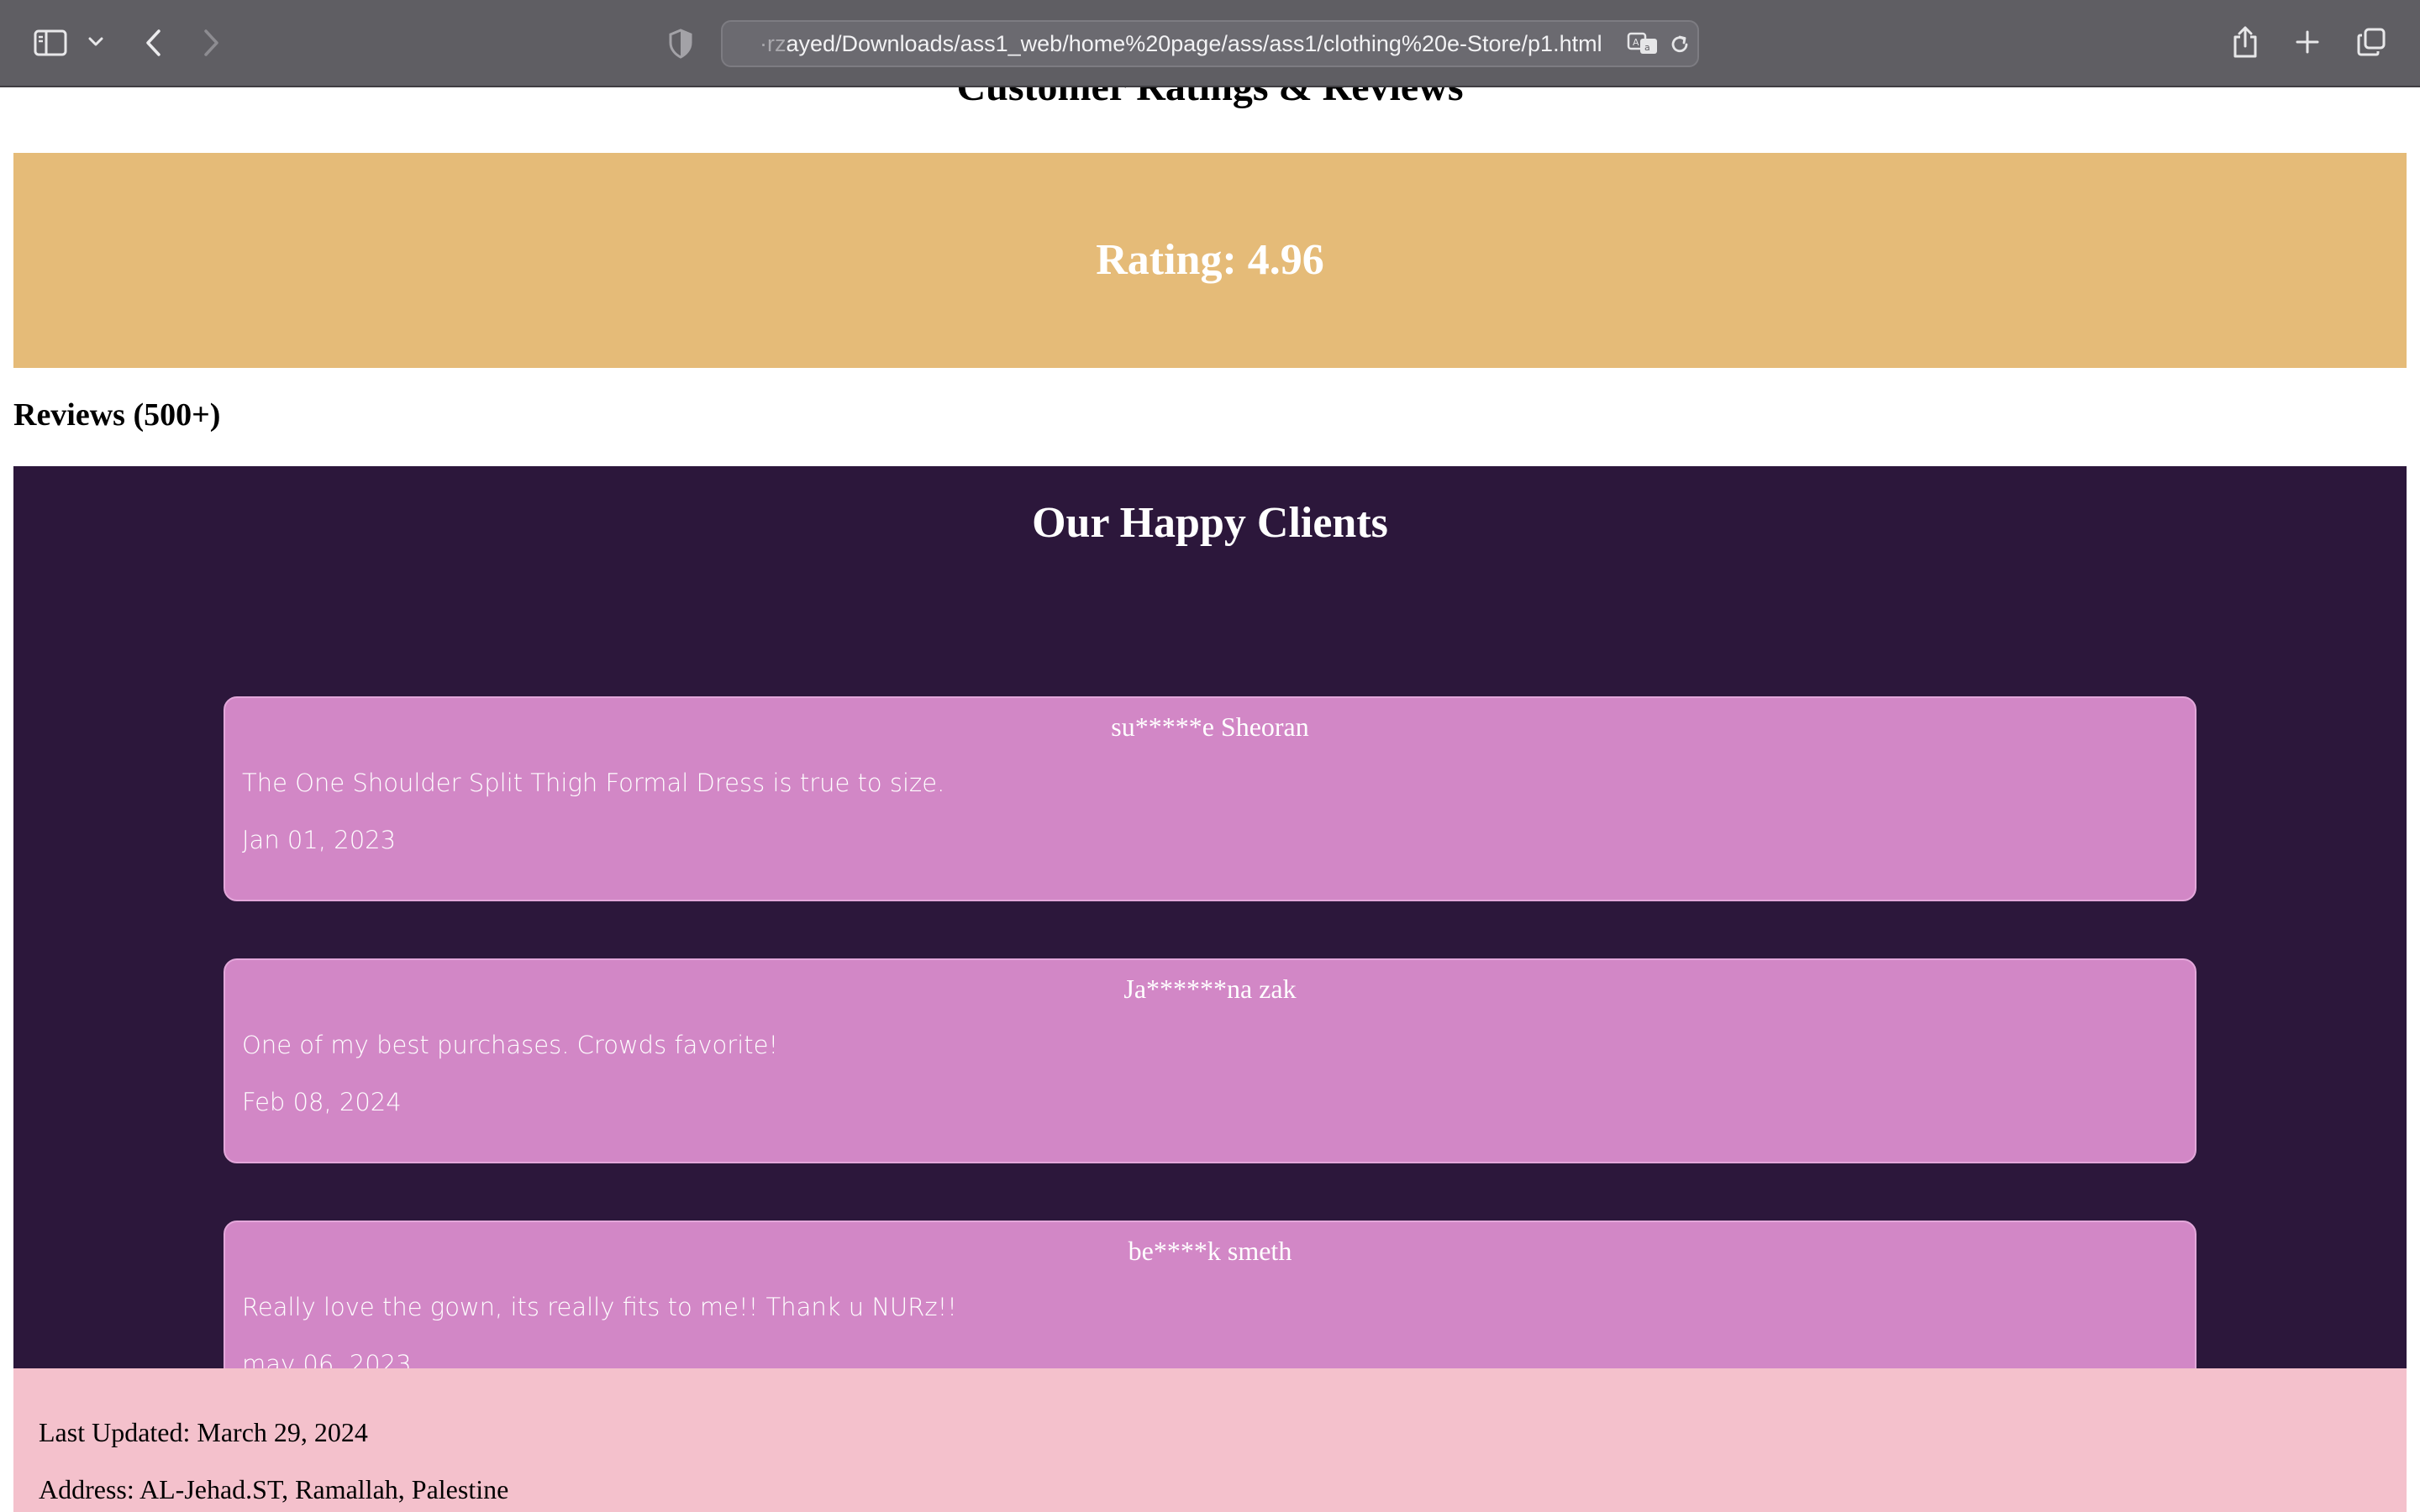 The width and height of the screenshot is (2420, 1512). Describe the element at coordinates (203, 1432) in the screenshot. I see `last-updated-text: Last Updated: March 29, 2024` at that location.